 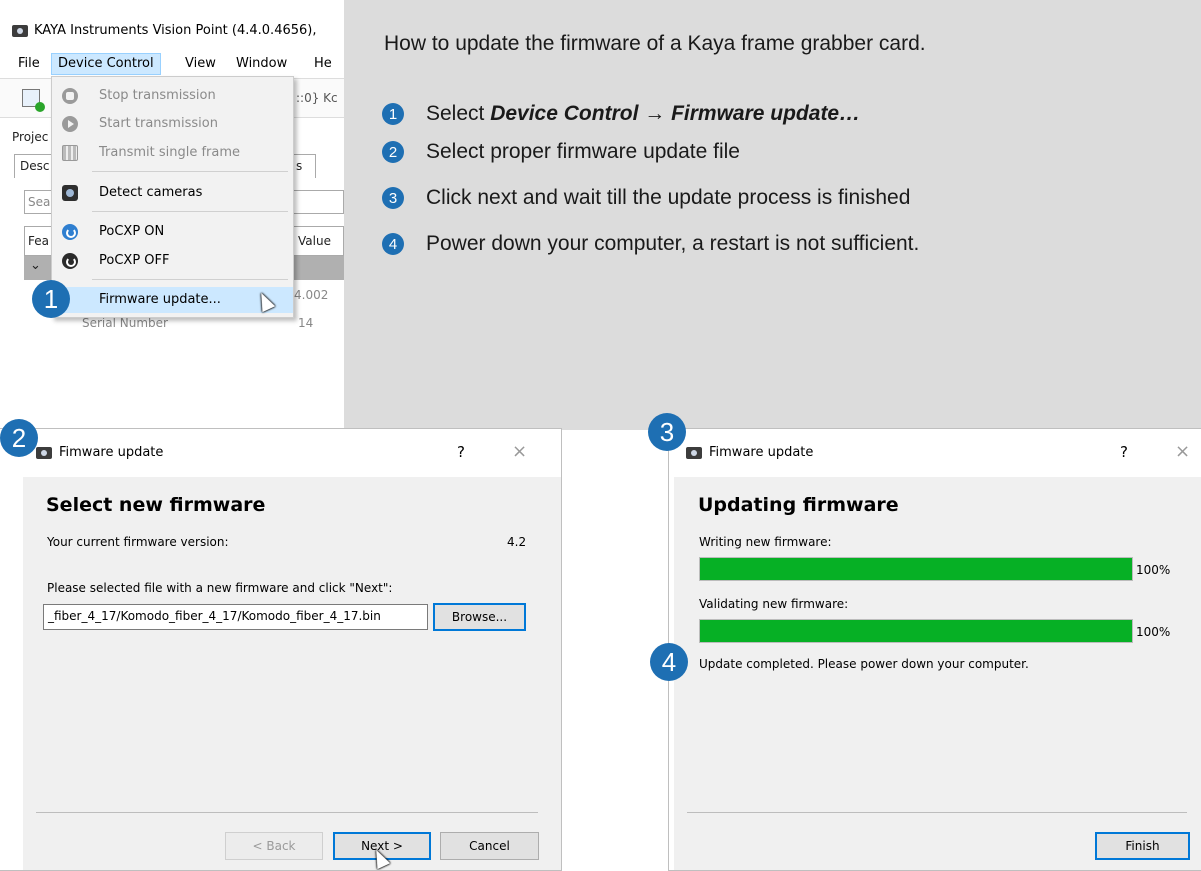 I want to click on new-project-icon, so click(x=33, y=100).